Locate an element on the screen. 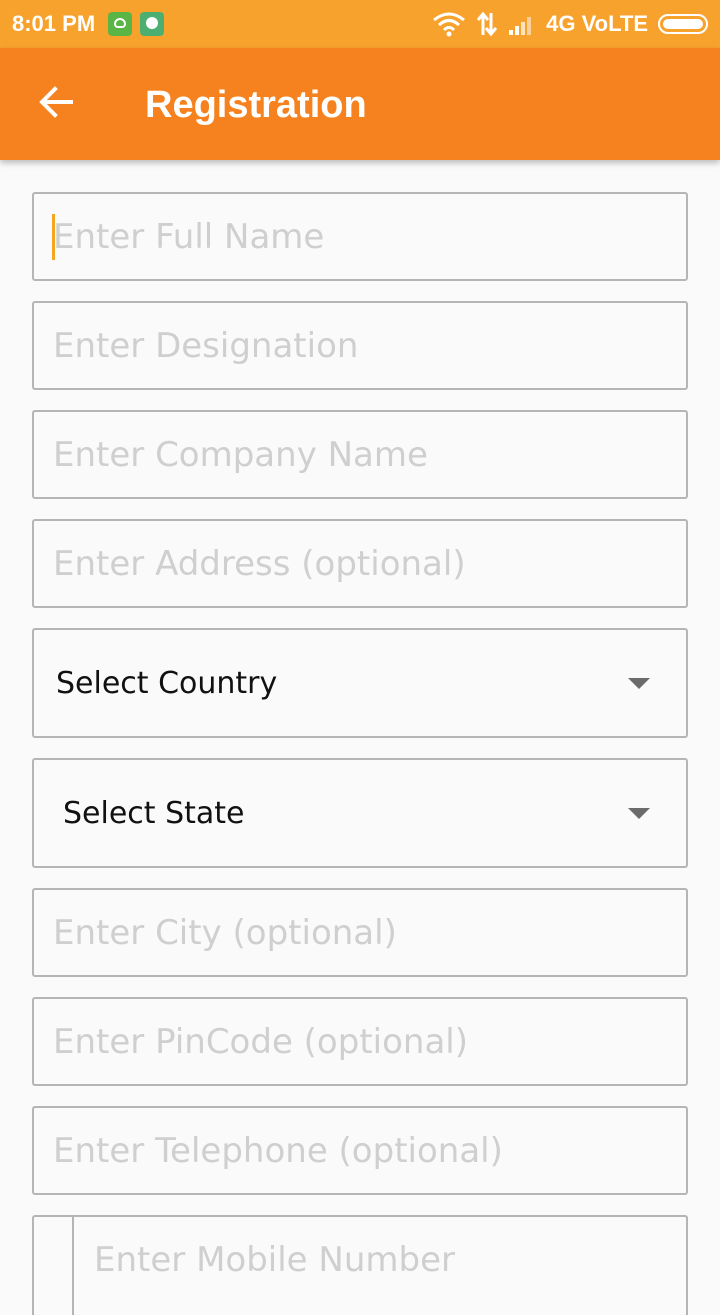 This screenshot has width=720, height=1315. mobile-number-row is located at coordinates (360, 1265).